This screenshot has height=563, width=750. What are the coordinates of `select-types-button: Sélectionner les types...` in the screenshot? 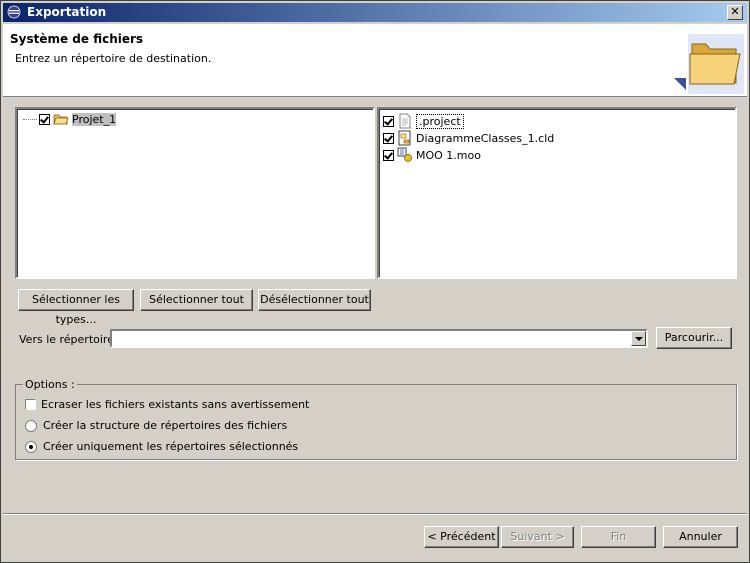 It's located at (76, 307).